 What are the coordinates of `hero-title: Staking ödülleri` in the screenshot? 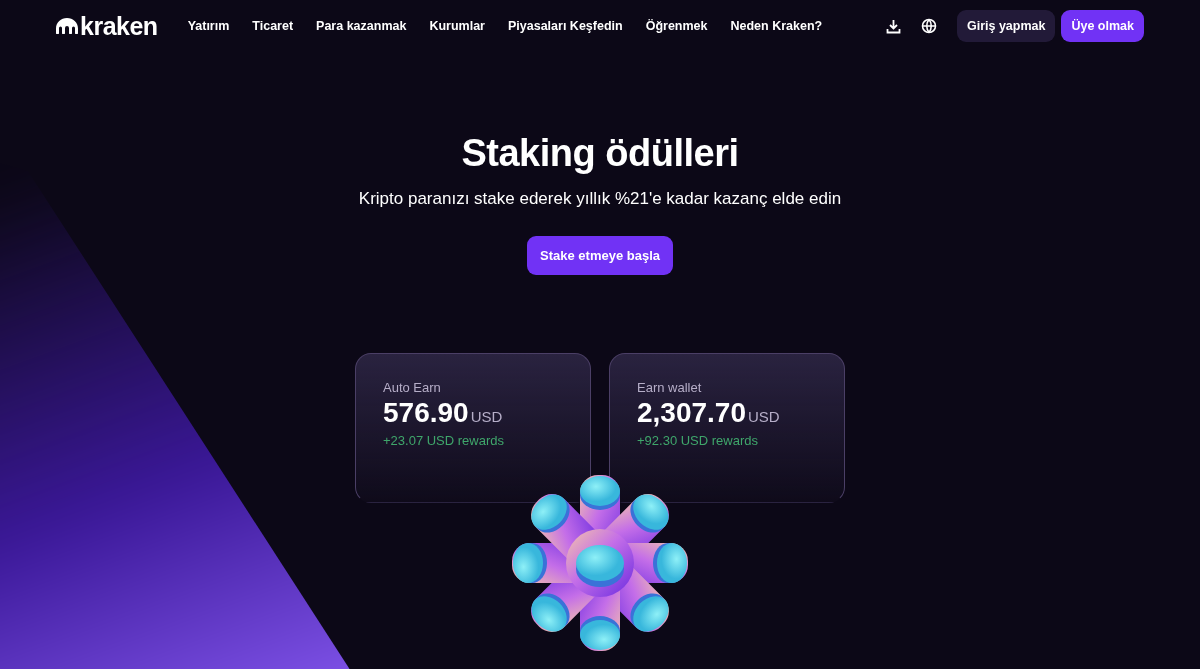 It's located at (600, 153).